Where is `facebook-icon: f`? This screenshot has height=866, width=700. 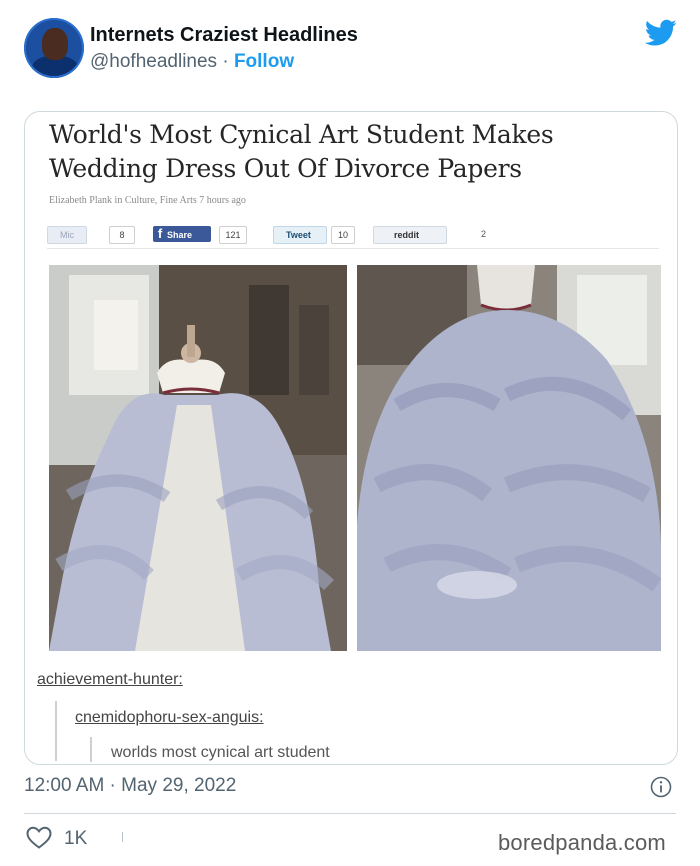
facebook-icon: f is located at coordinates (160, 233).